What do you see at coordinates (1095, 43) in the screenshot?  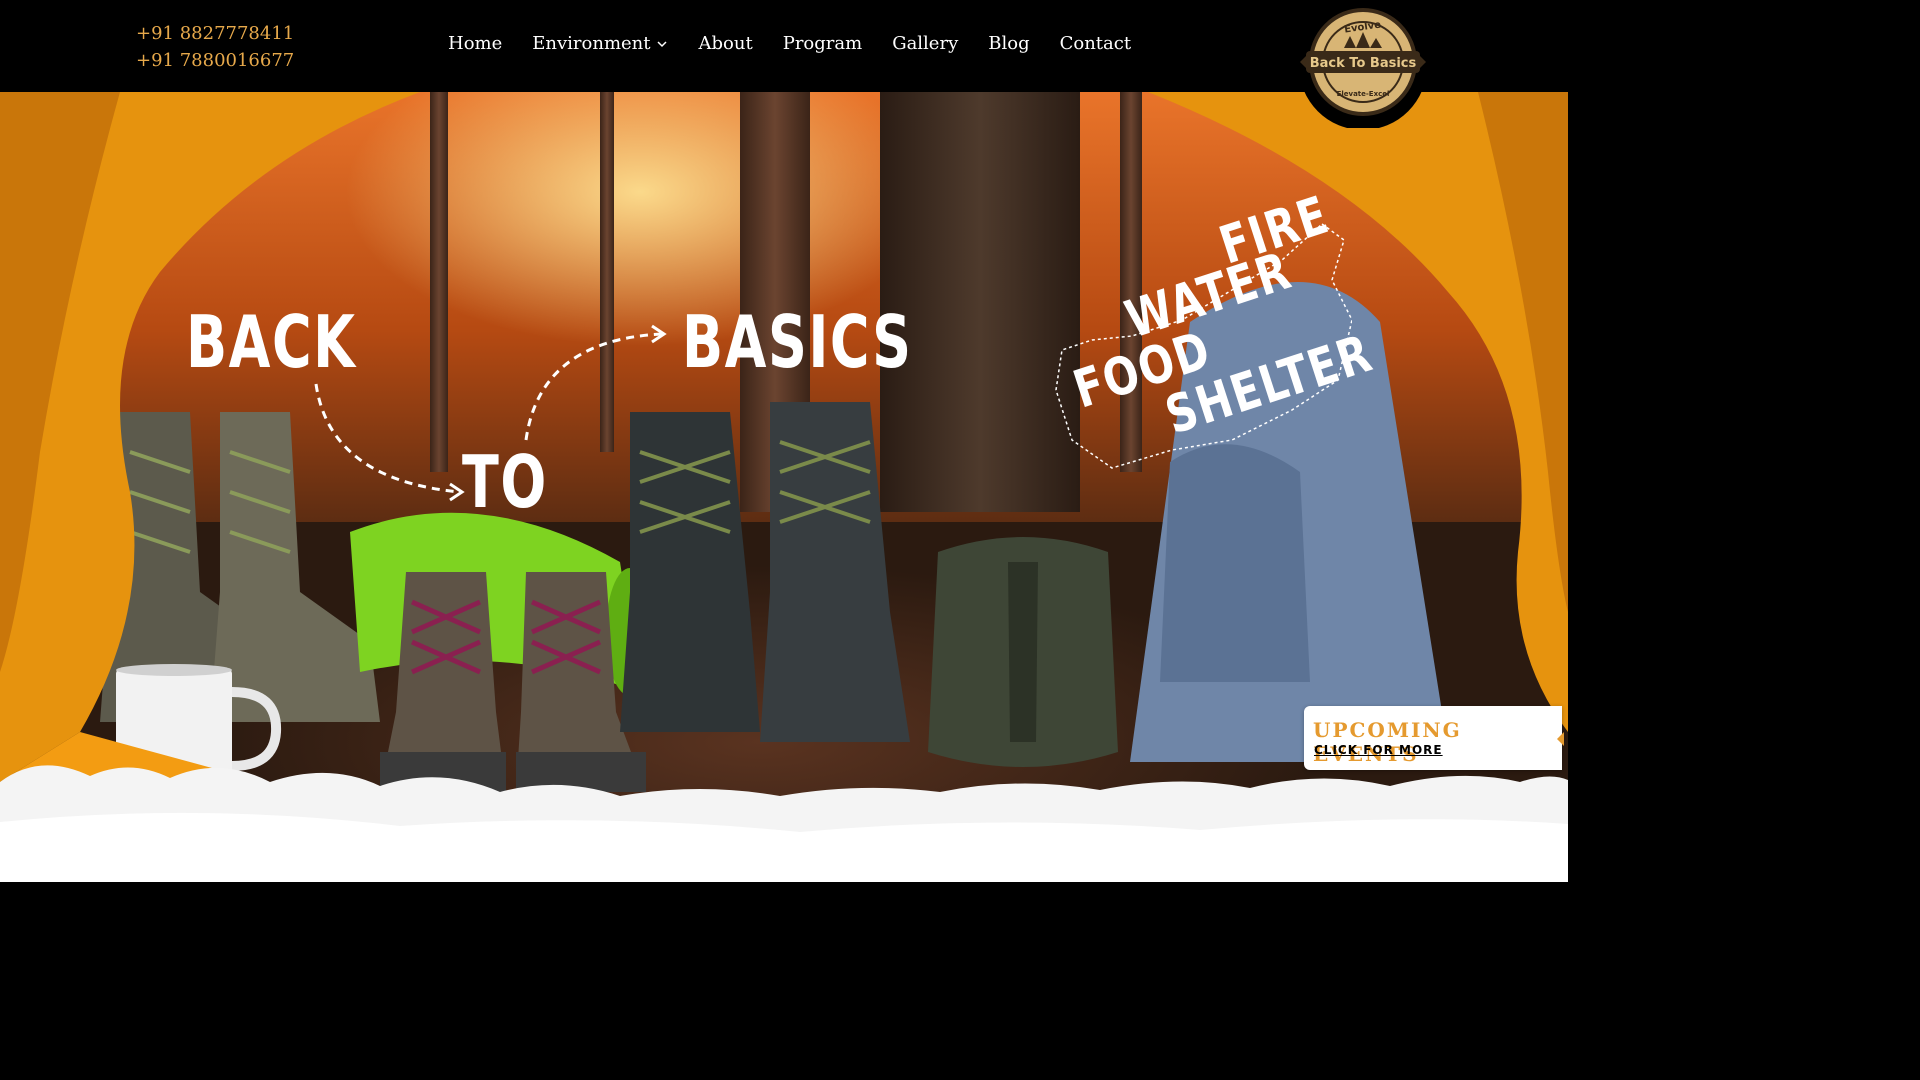 I see `nav-contact: Contact` at bounding box center [1095, 43].